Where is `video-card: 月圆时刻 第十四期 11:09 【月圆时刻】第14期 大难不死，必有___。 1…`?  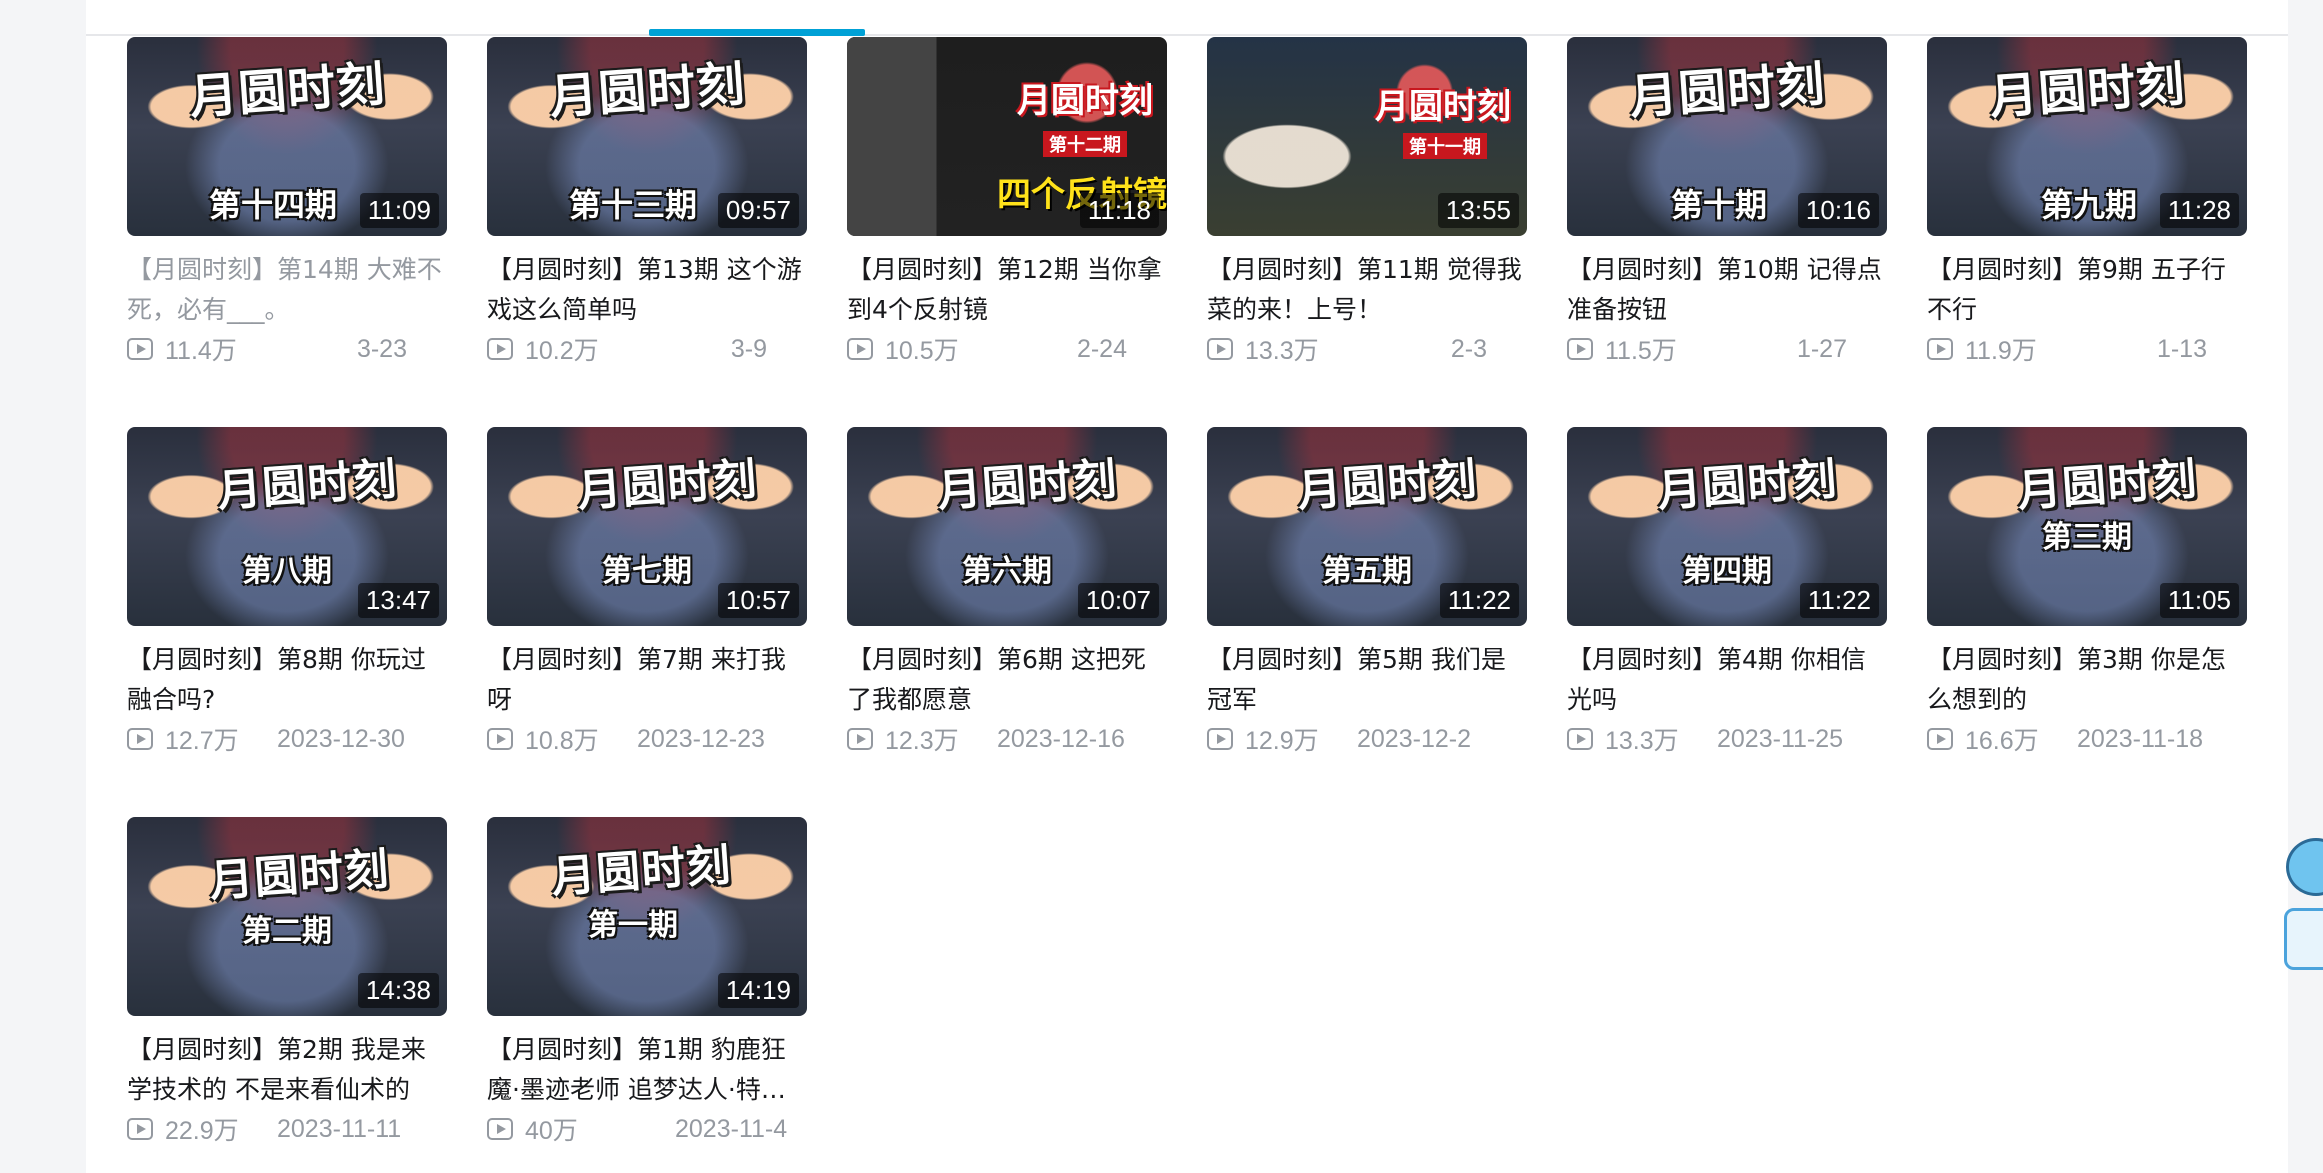
video-card: 月圆时刻 第十四期 11:09 【月圆时刻】第14期 大难不死，必有___。 1… is located at coordinates (287, 201).